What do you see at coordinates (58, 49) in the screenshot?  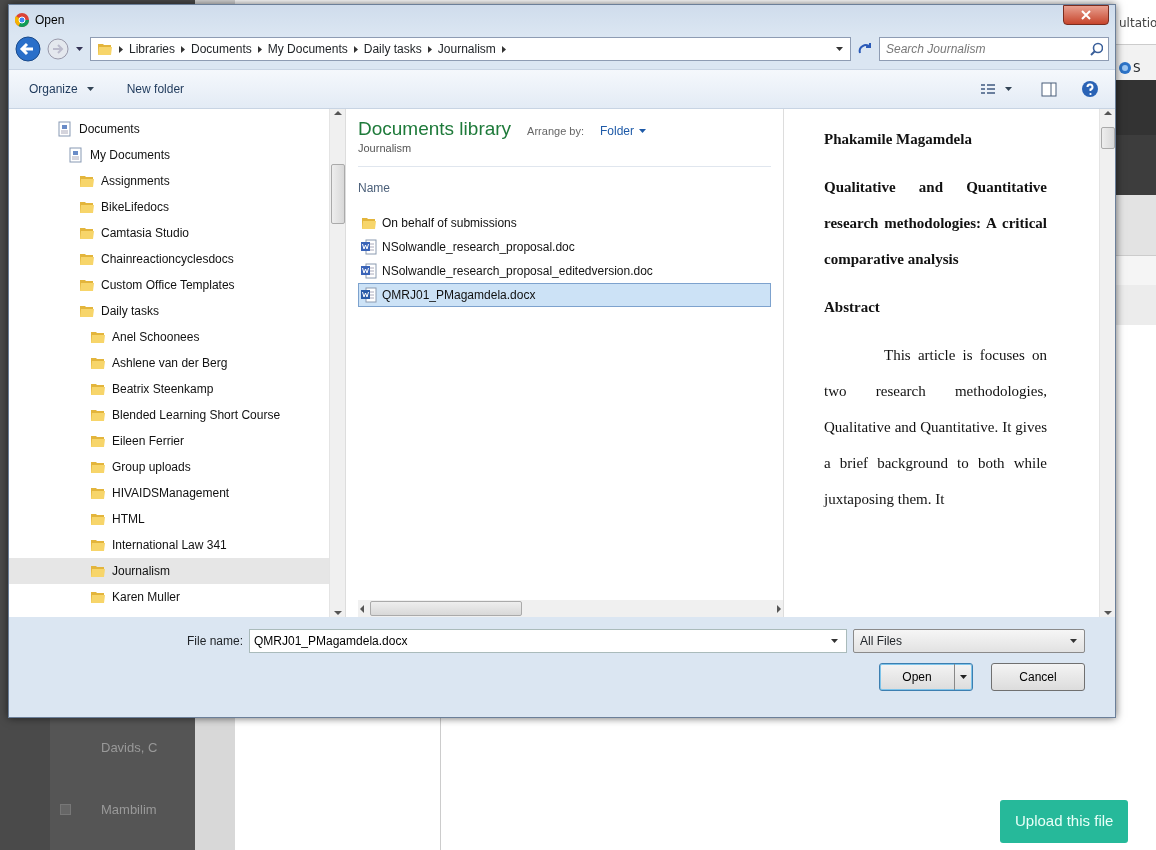 I see `forward-icon` at bounding box center [58, 49].